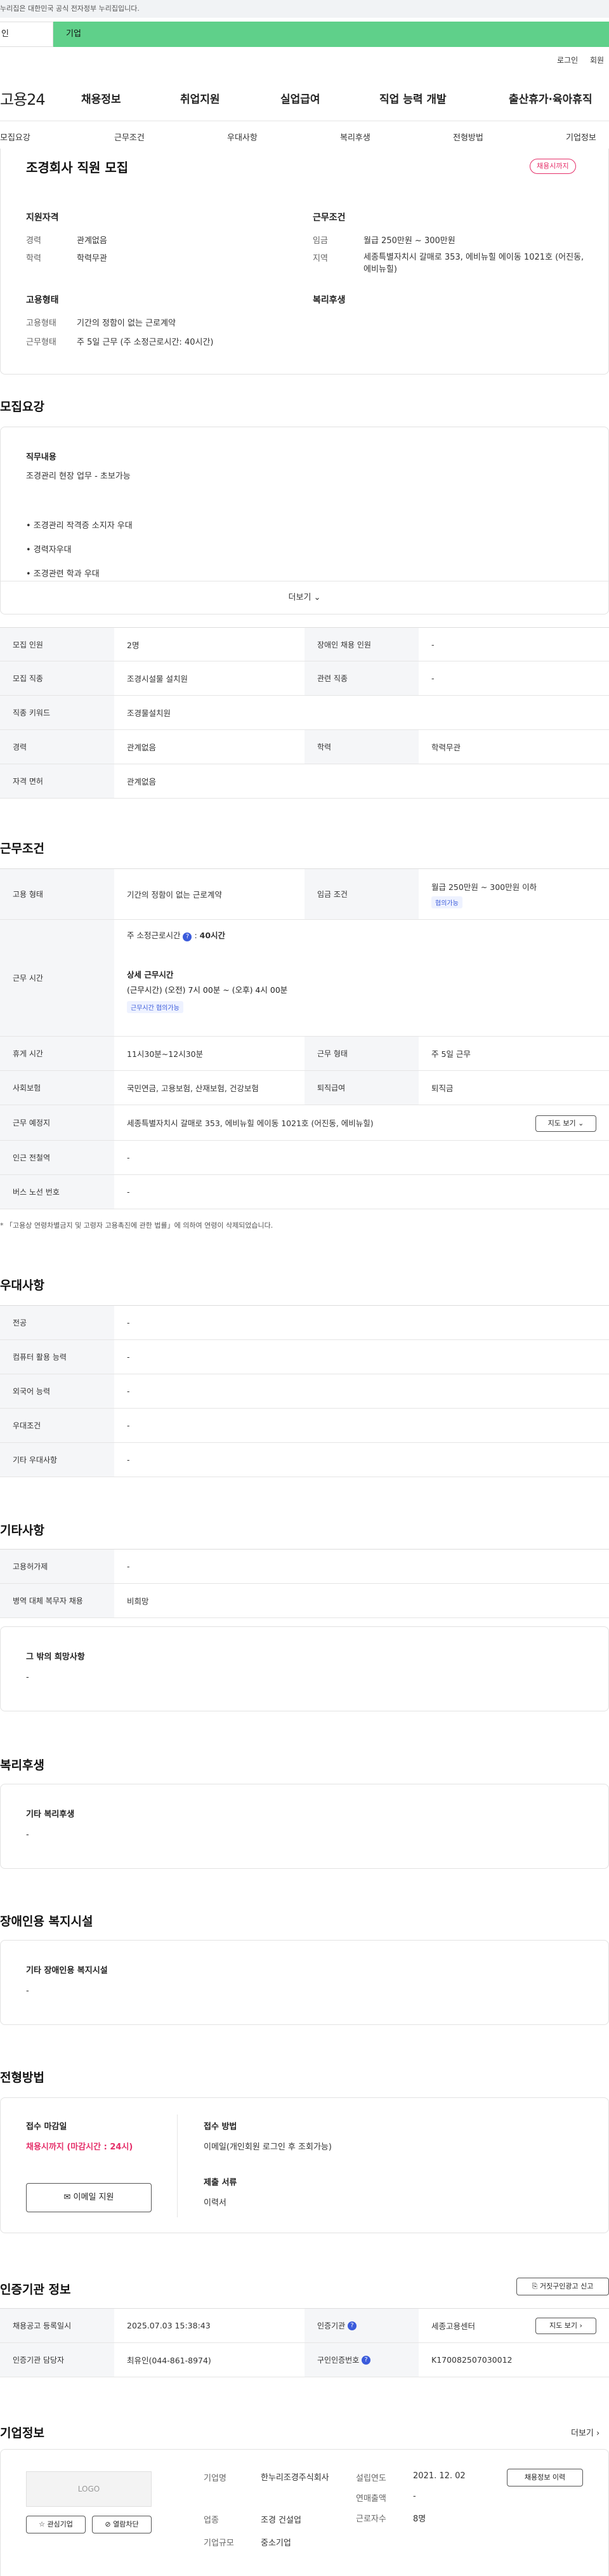  What do you see at coordinates (276, 2543) in the screenshot?
I see `company-size-value: 중소기업` at bounding box center [276, 2543].